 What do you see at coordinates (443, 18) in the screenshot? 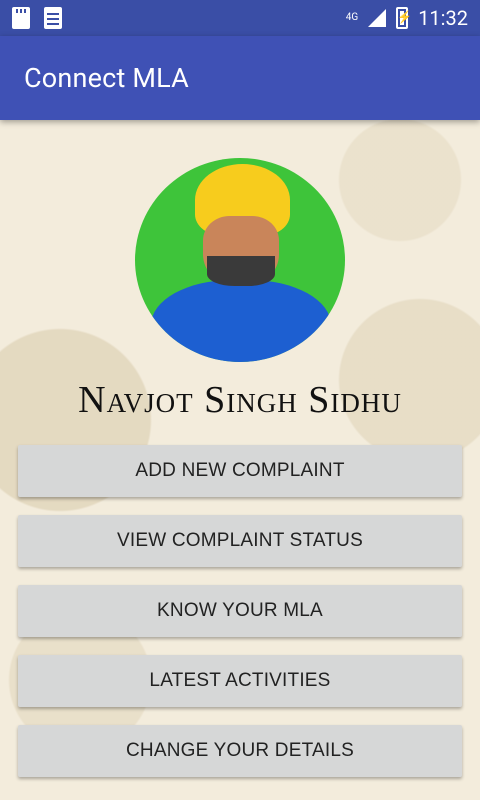
I see `status-time: 11:32` at bounding box center [443, 18].